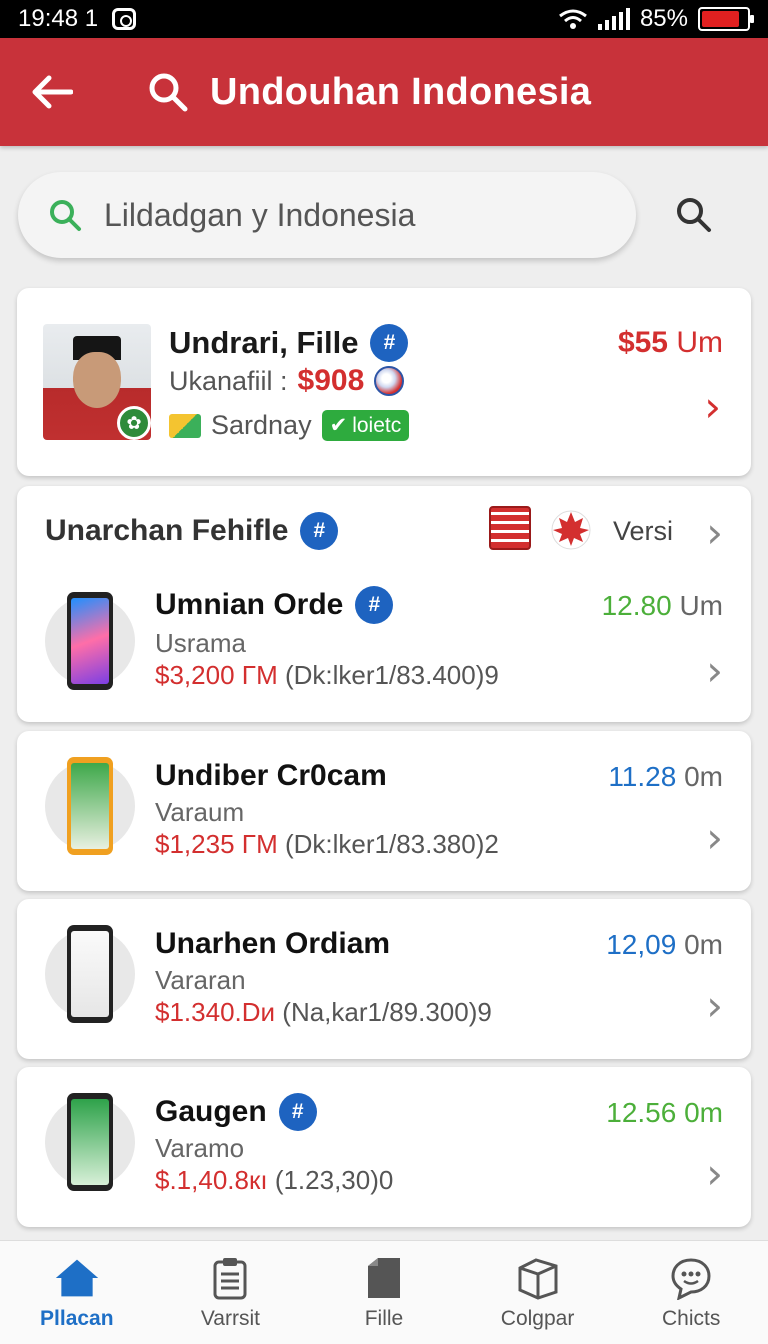  I want to click on item-value: 11.28 0m, so click(665, 777).